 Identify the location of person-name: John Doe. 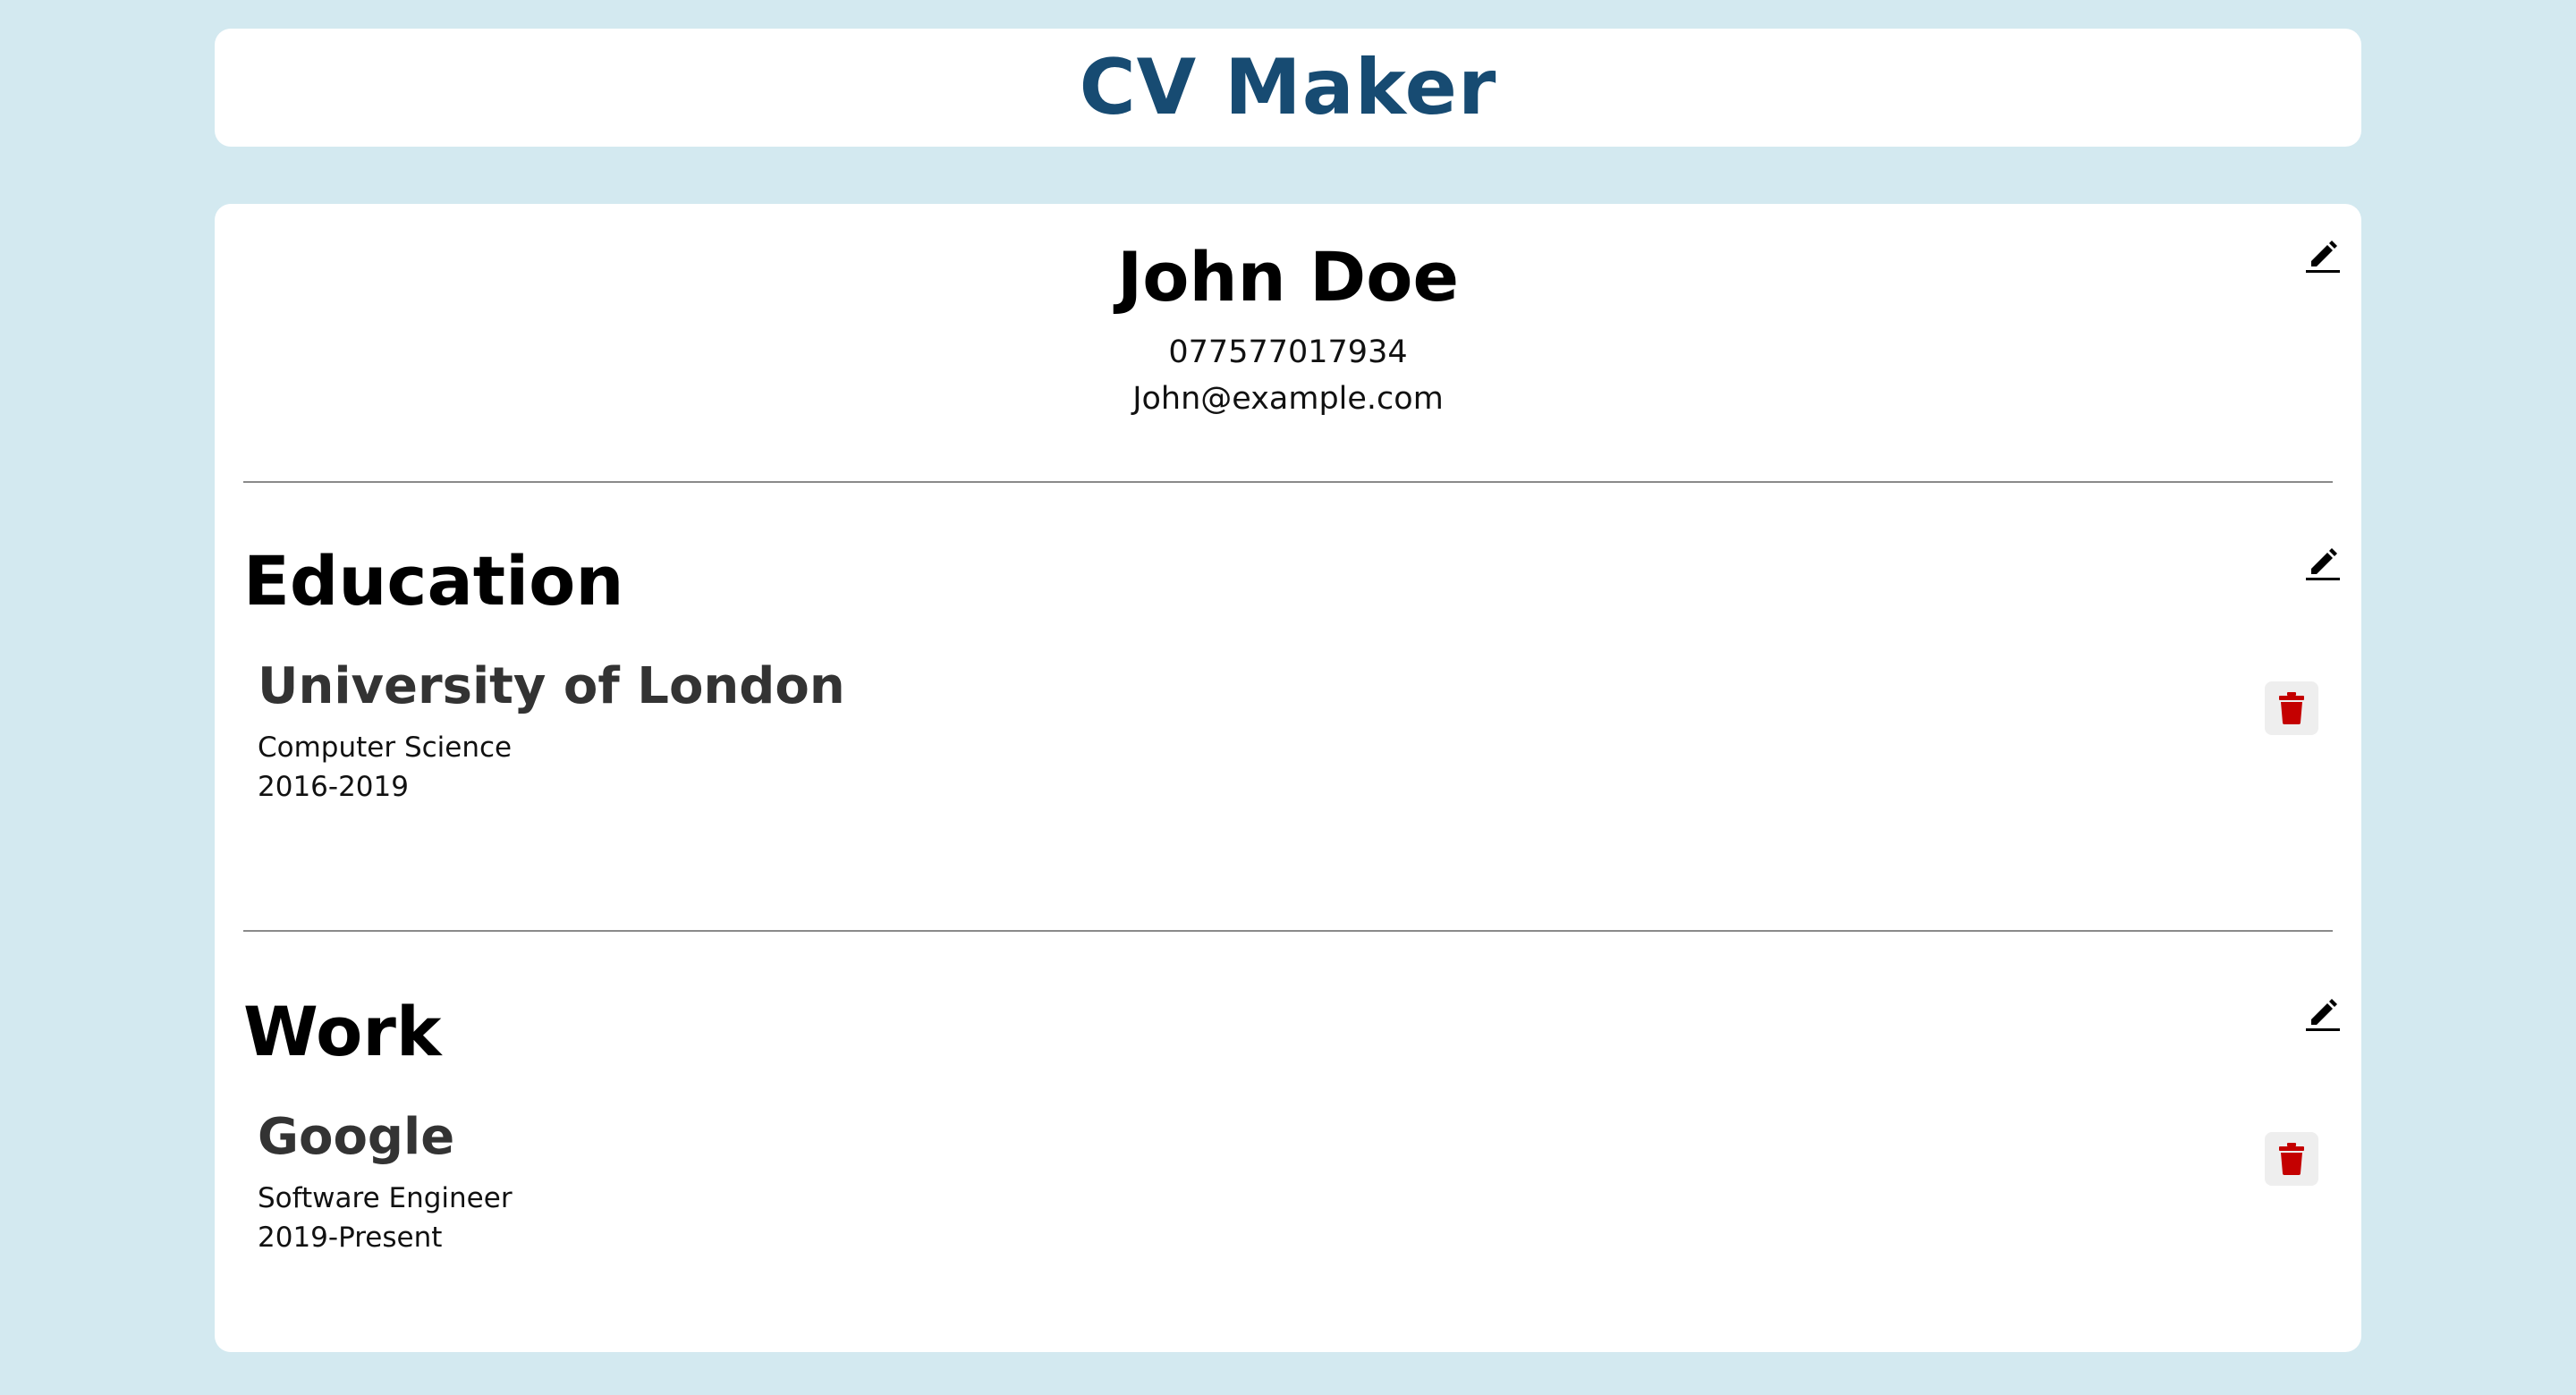
(1287, 277).